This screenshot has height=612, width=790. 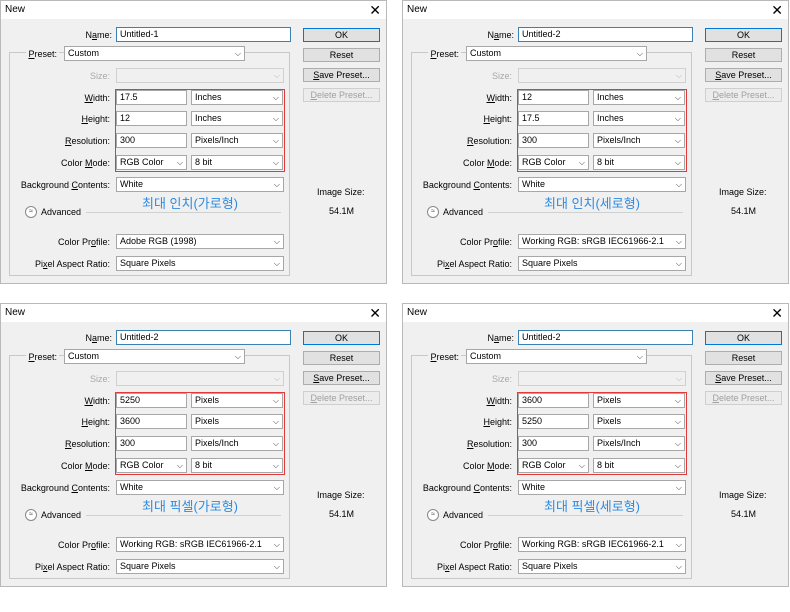 What do you see at coordinates (203, 34) in the screenshot?
I see `name-input: Untitled-1` at bounding box center [203, 34].